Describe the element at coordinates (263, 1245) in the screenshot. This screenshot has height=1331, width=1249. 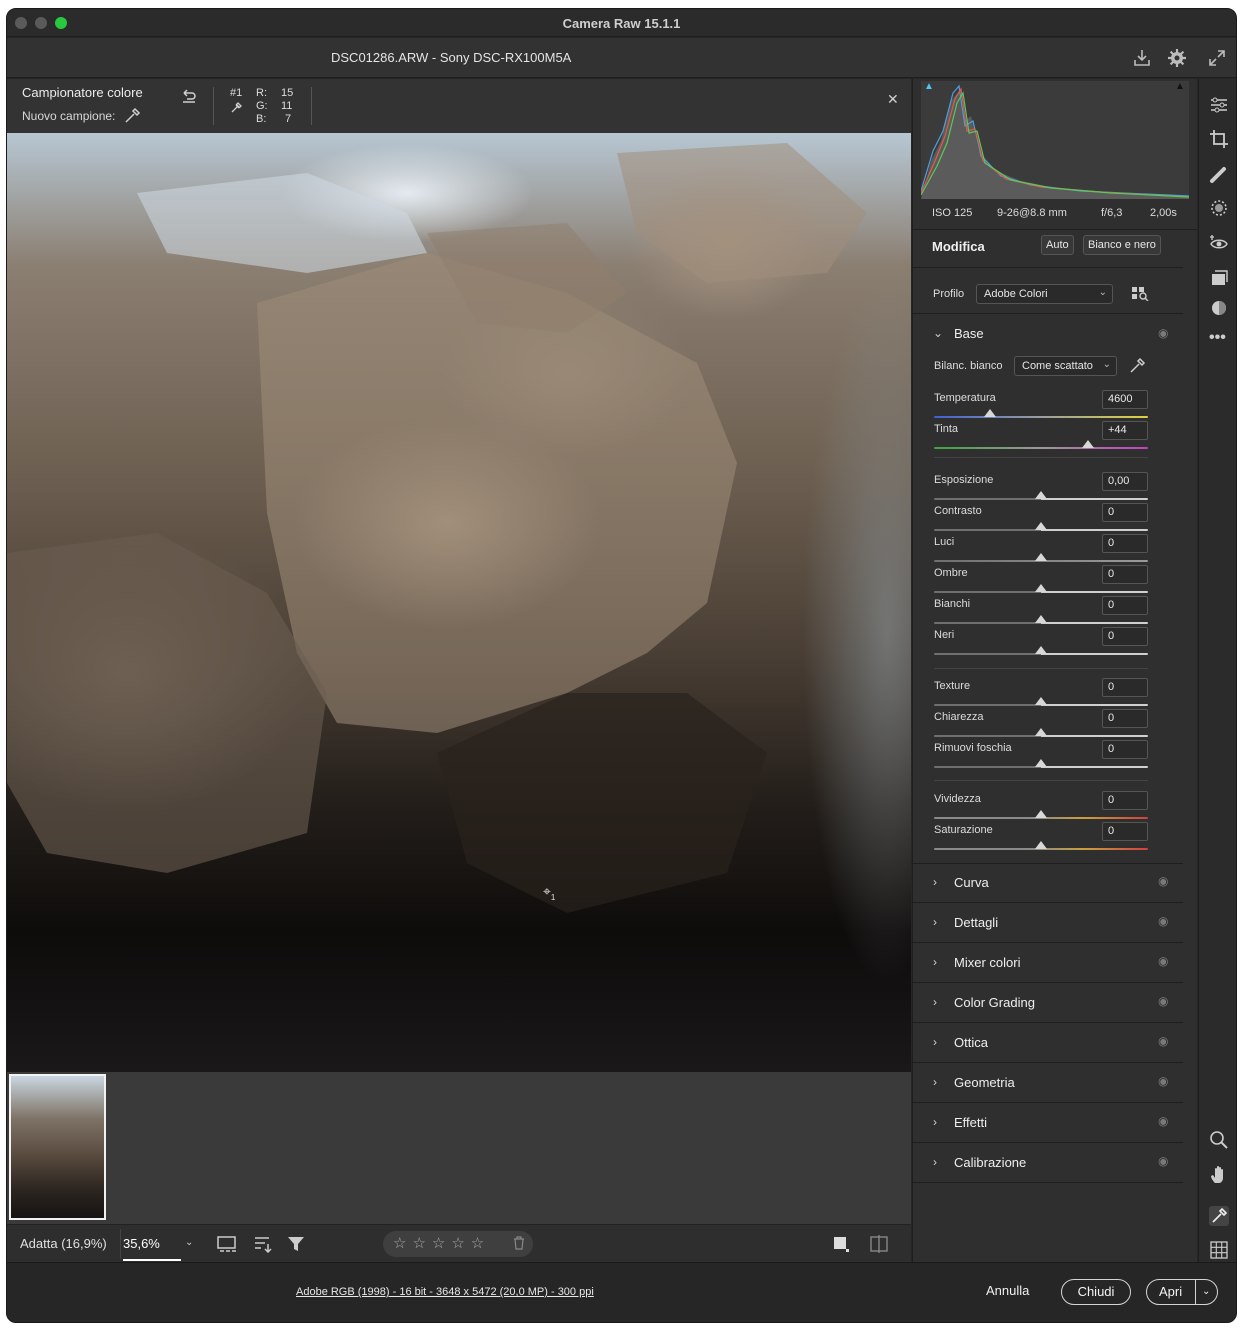
I see `sort-icon` at that location.